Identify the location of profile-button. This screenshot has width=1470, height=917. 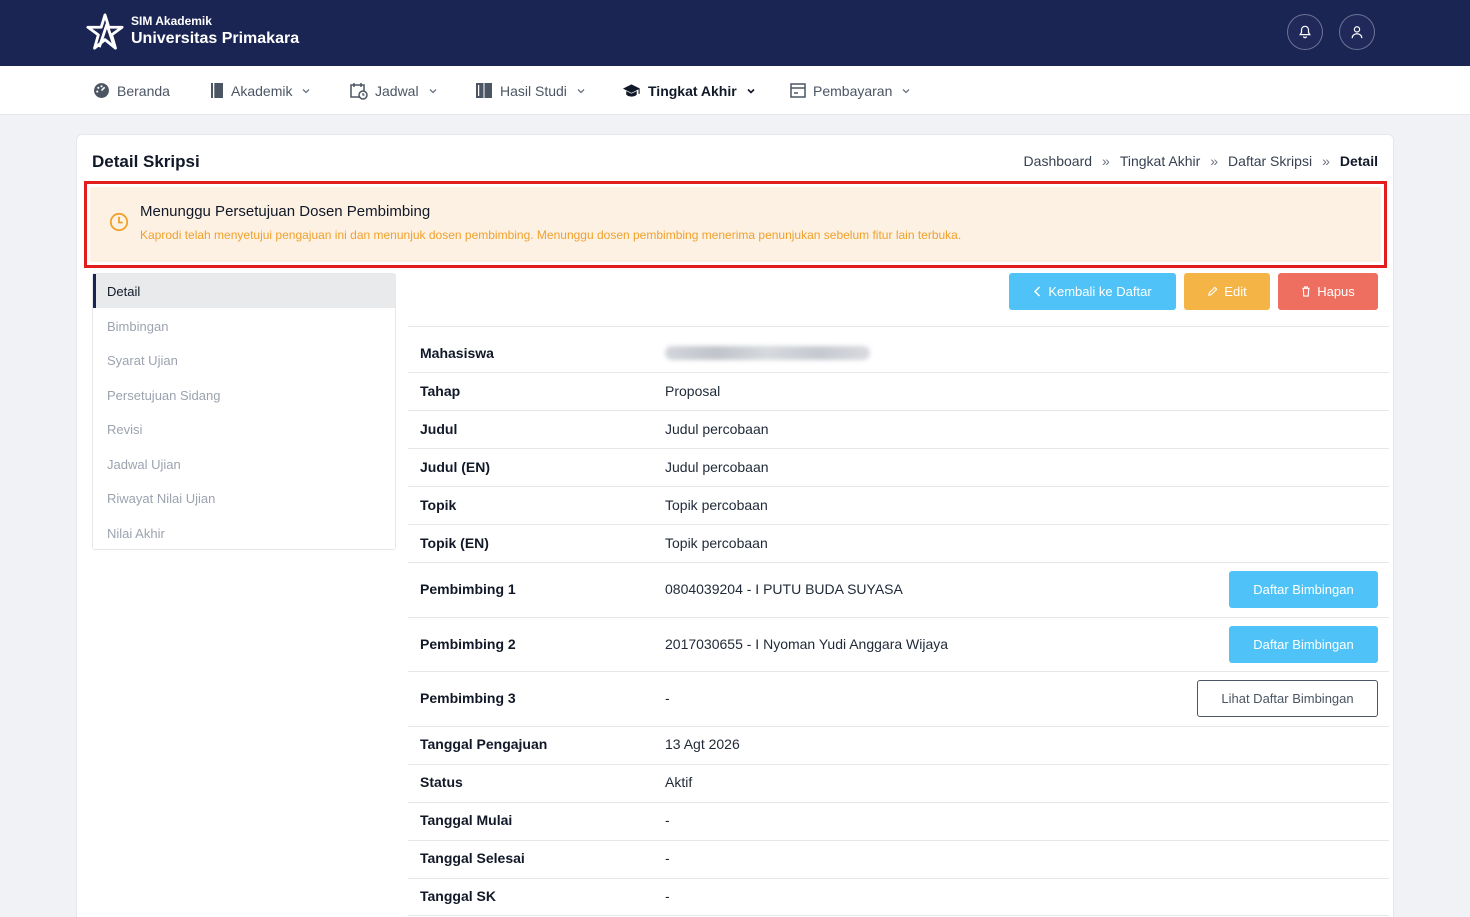
(1357, 32).